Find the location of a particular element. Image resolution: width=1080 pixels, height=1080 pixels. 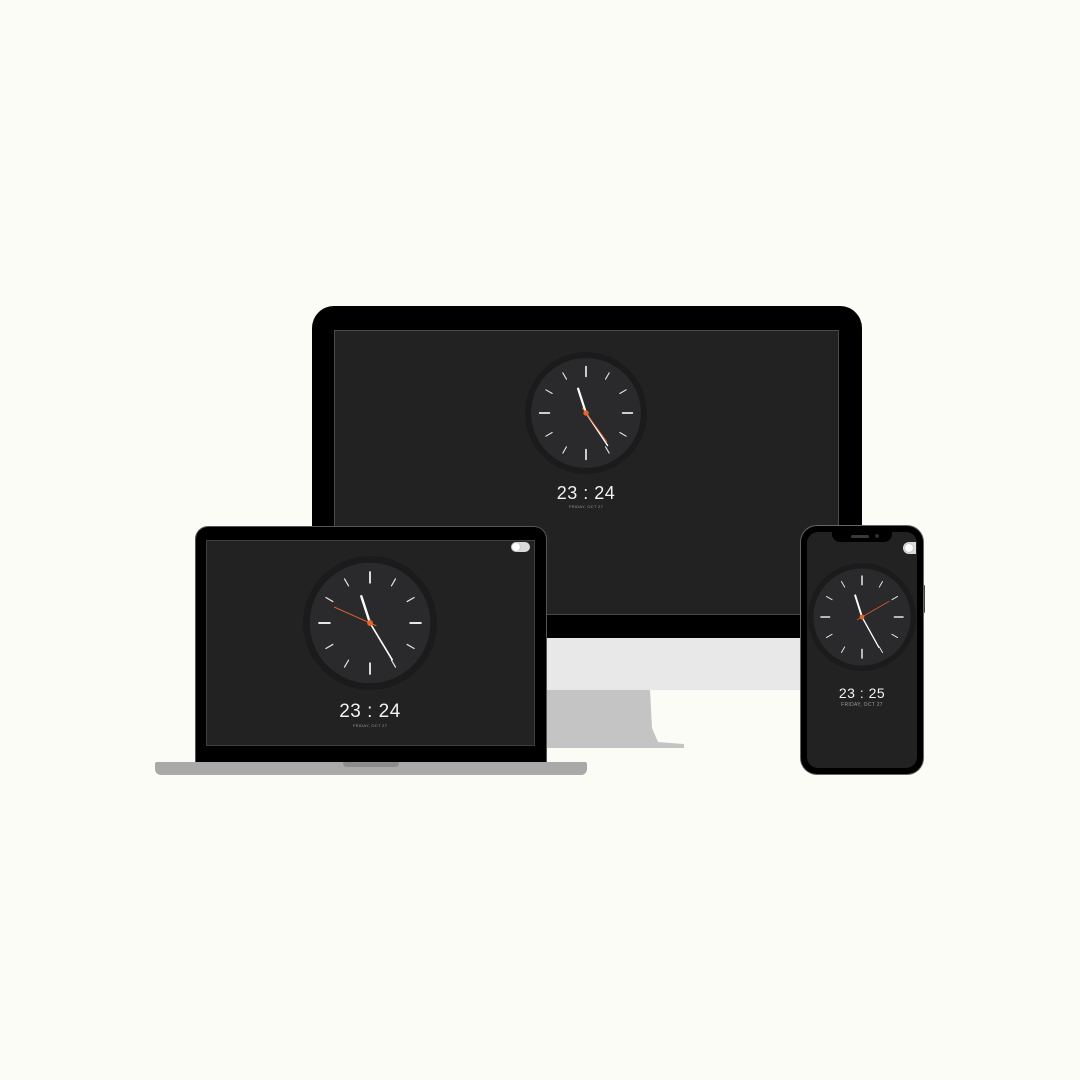

phone-camera is located at coordinates (877, 536).